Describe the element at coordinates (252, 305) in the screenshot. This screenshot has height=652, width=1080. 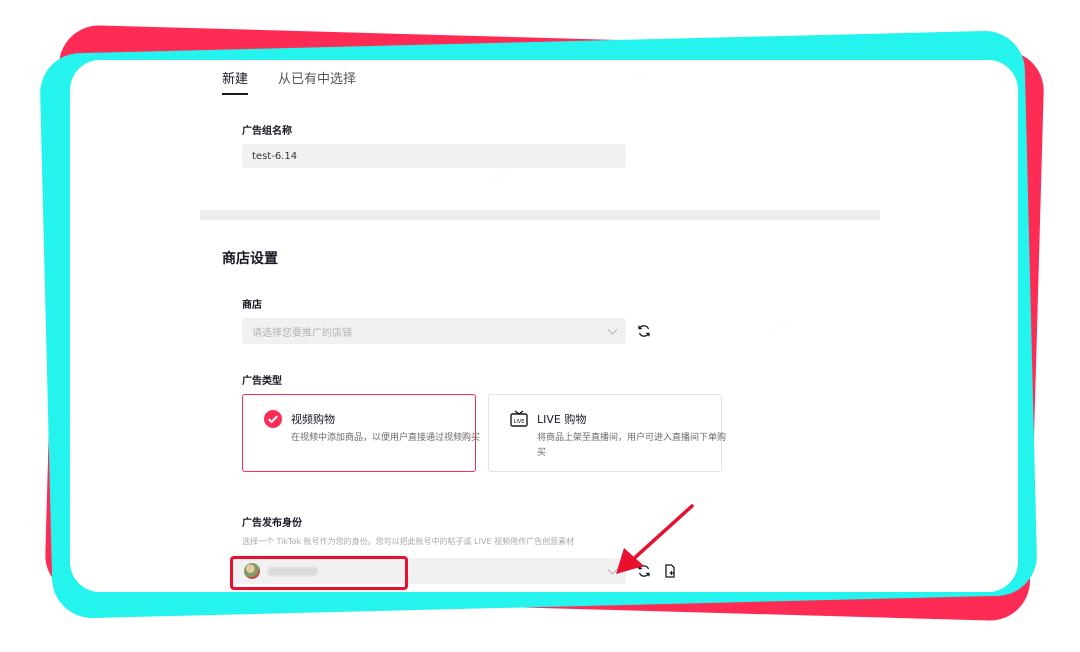
I see `shop-label: 商店` at that location.